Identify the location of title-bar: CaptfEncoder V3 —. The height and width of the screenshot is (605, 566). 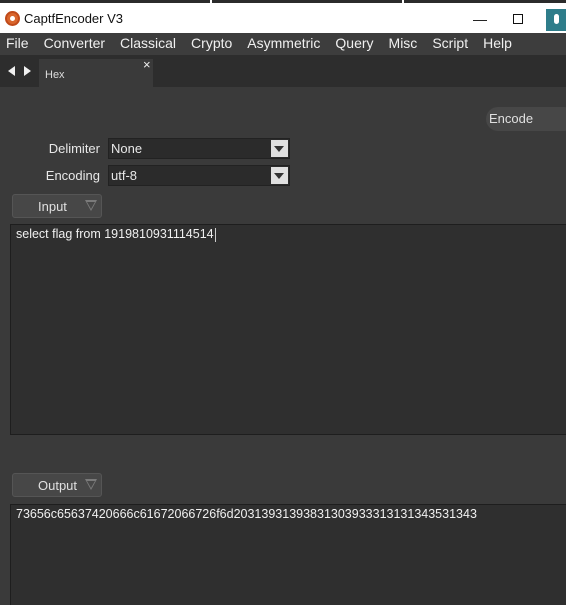
(283, 19).